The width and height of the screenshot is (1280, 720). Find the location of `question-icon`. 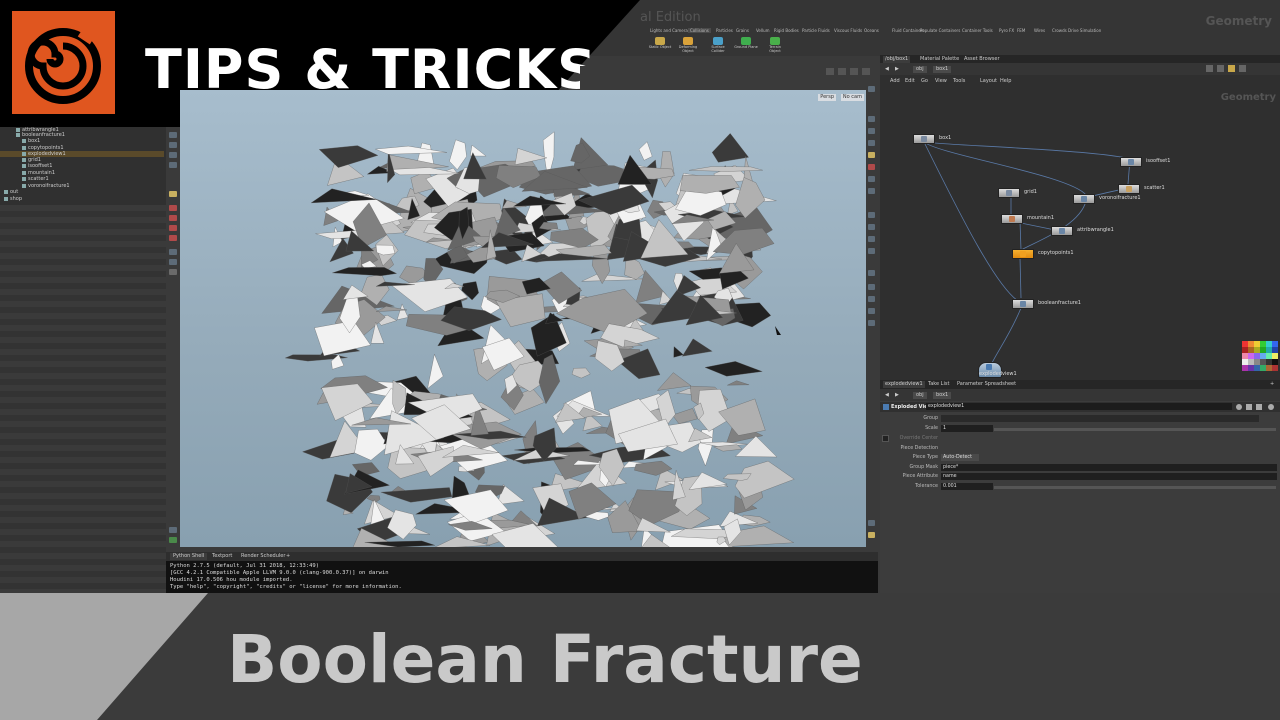

question-icon is located at coordinates (1271, 407).